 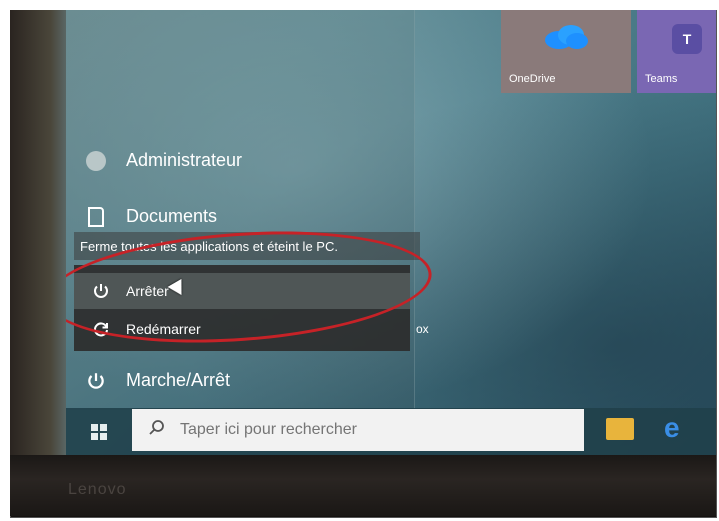 I want to click on edge-browser-icon: e, so click(x=672, y=428).